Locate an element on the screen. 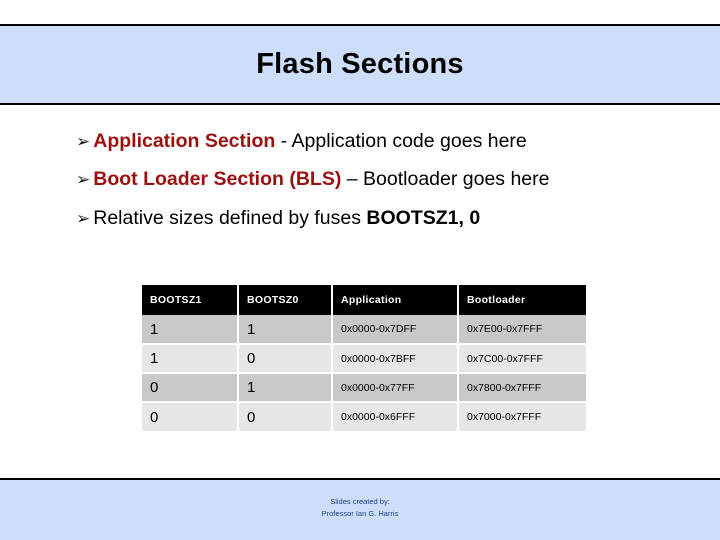  table-row: 0 1 0x0000-0x77FF 0x7800-0x7FFF is located at coordinates (364, 388).